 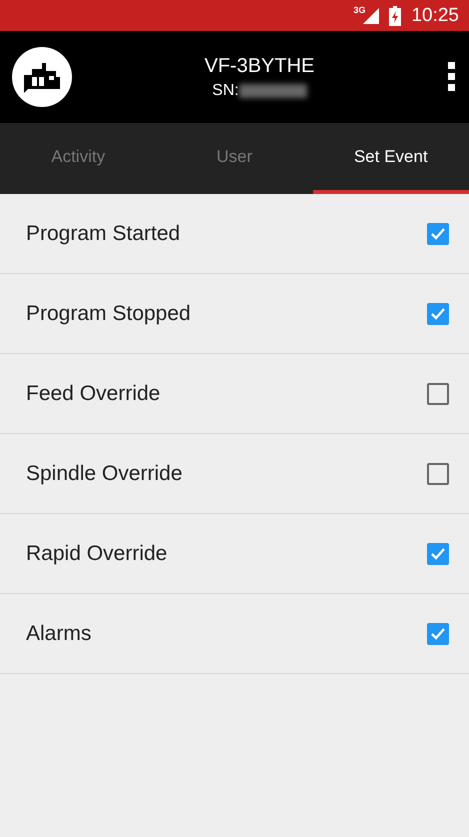 What do you see at coordinates (371, 16) in the screenshot?
I see `signal-icon` at bounding box center [371, 16].